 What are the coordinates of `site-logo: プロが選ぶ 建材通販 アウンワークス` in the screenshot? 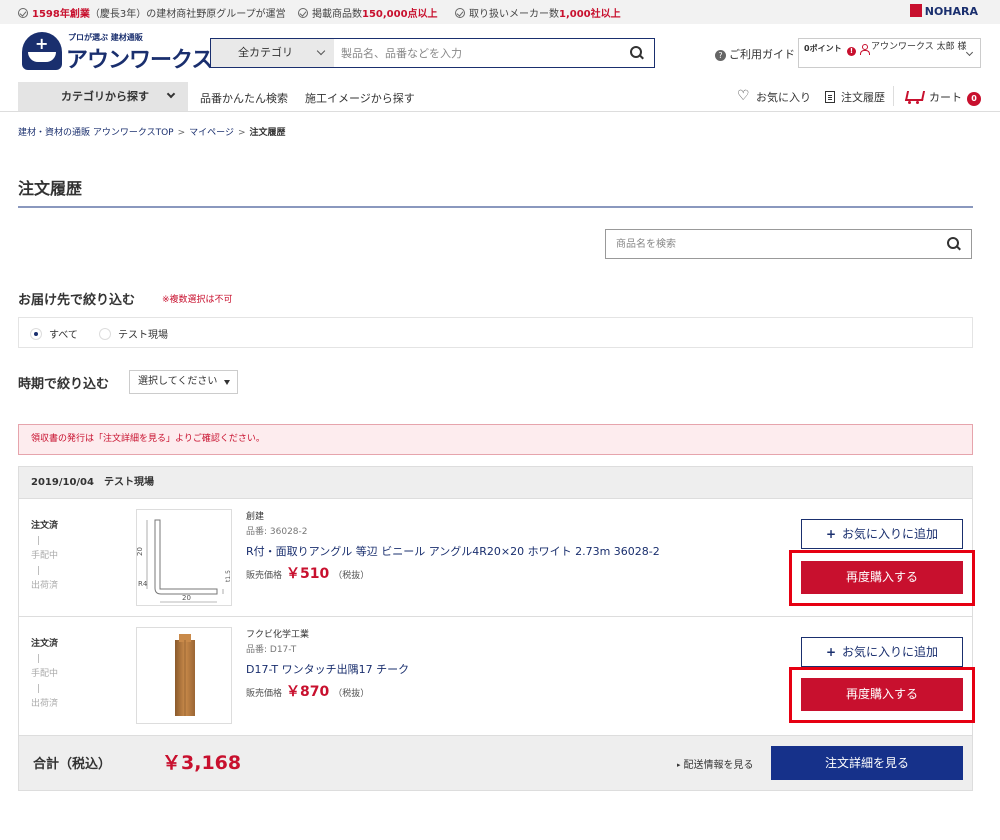 It's located at (117, 53).